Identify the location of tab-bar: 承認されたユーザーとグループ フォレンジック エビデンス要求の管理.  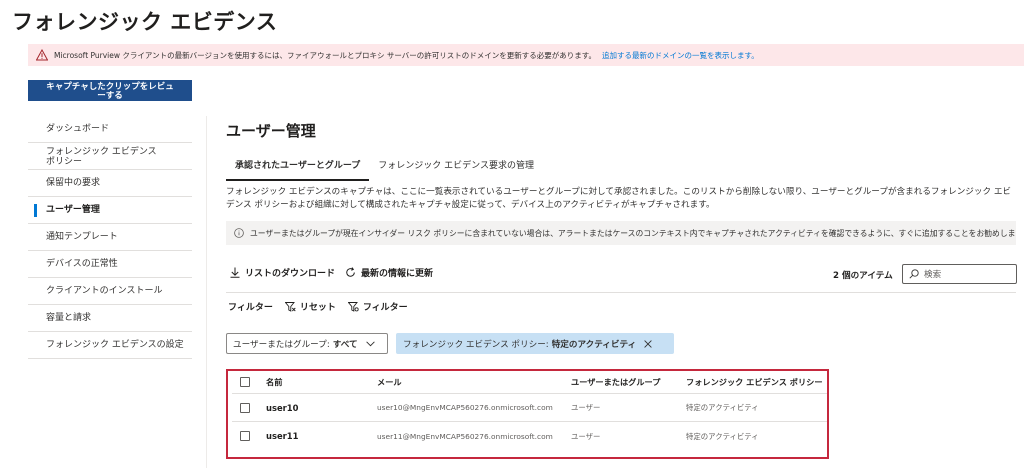
(384, 169).